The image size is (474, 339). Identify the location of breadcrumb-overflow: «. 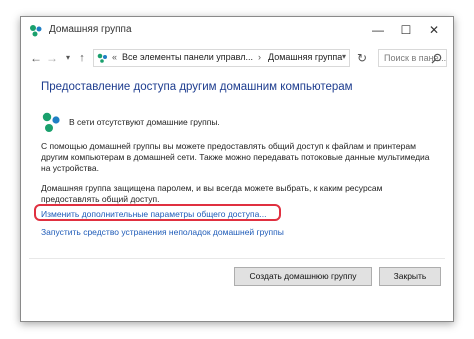
(114, 57).